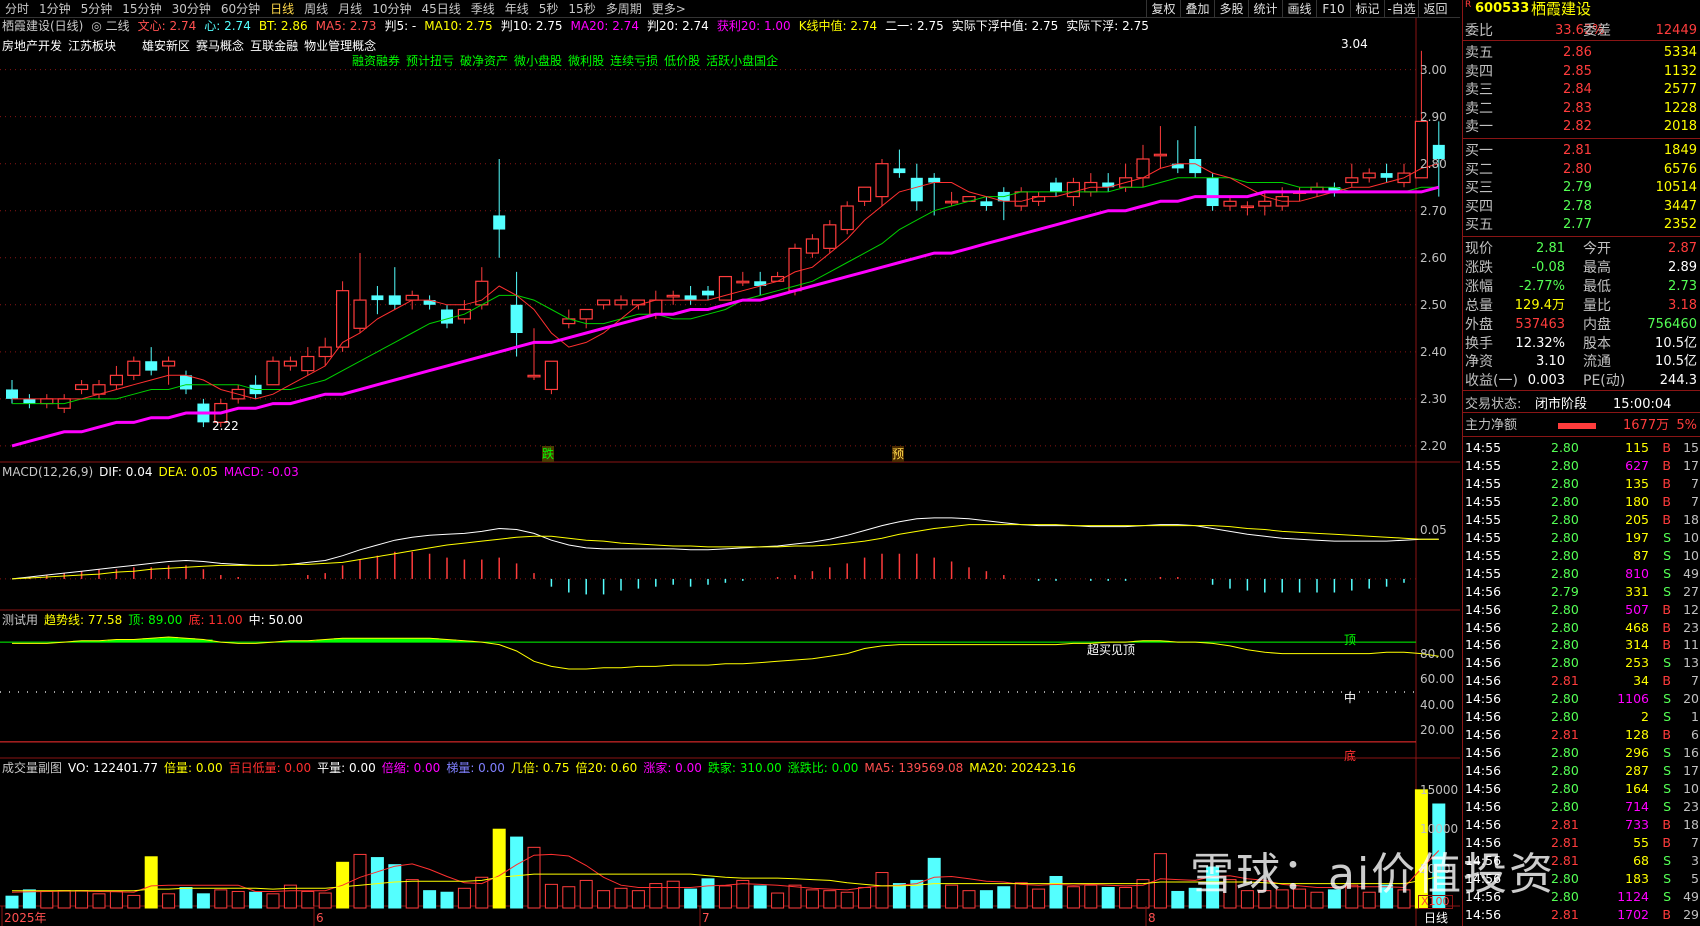  I want to click on tick-row-6: 14:55 2.80 87 S 10, so click(1581, 556).